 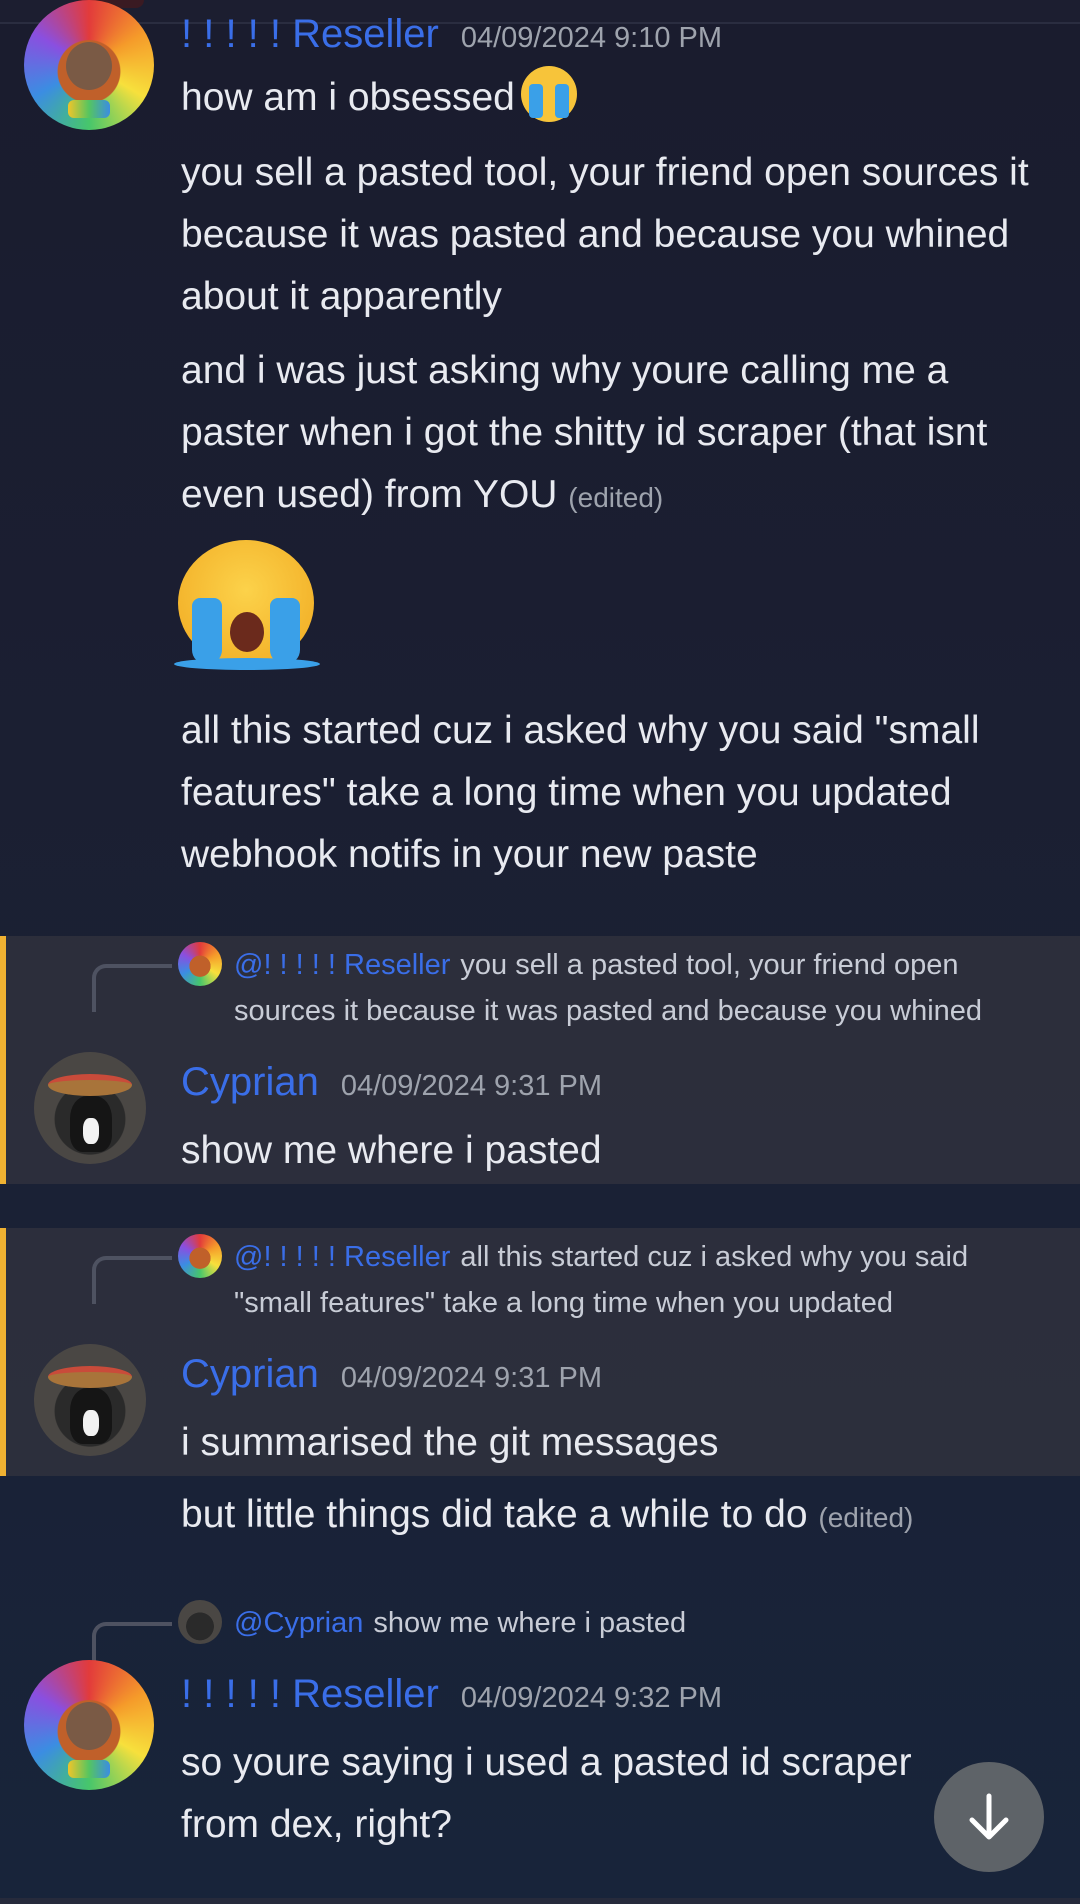 I want to click on timestamp: 04/09/2024 9:10 PM, so click(x=591, y=38).